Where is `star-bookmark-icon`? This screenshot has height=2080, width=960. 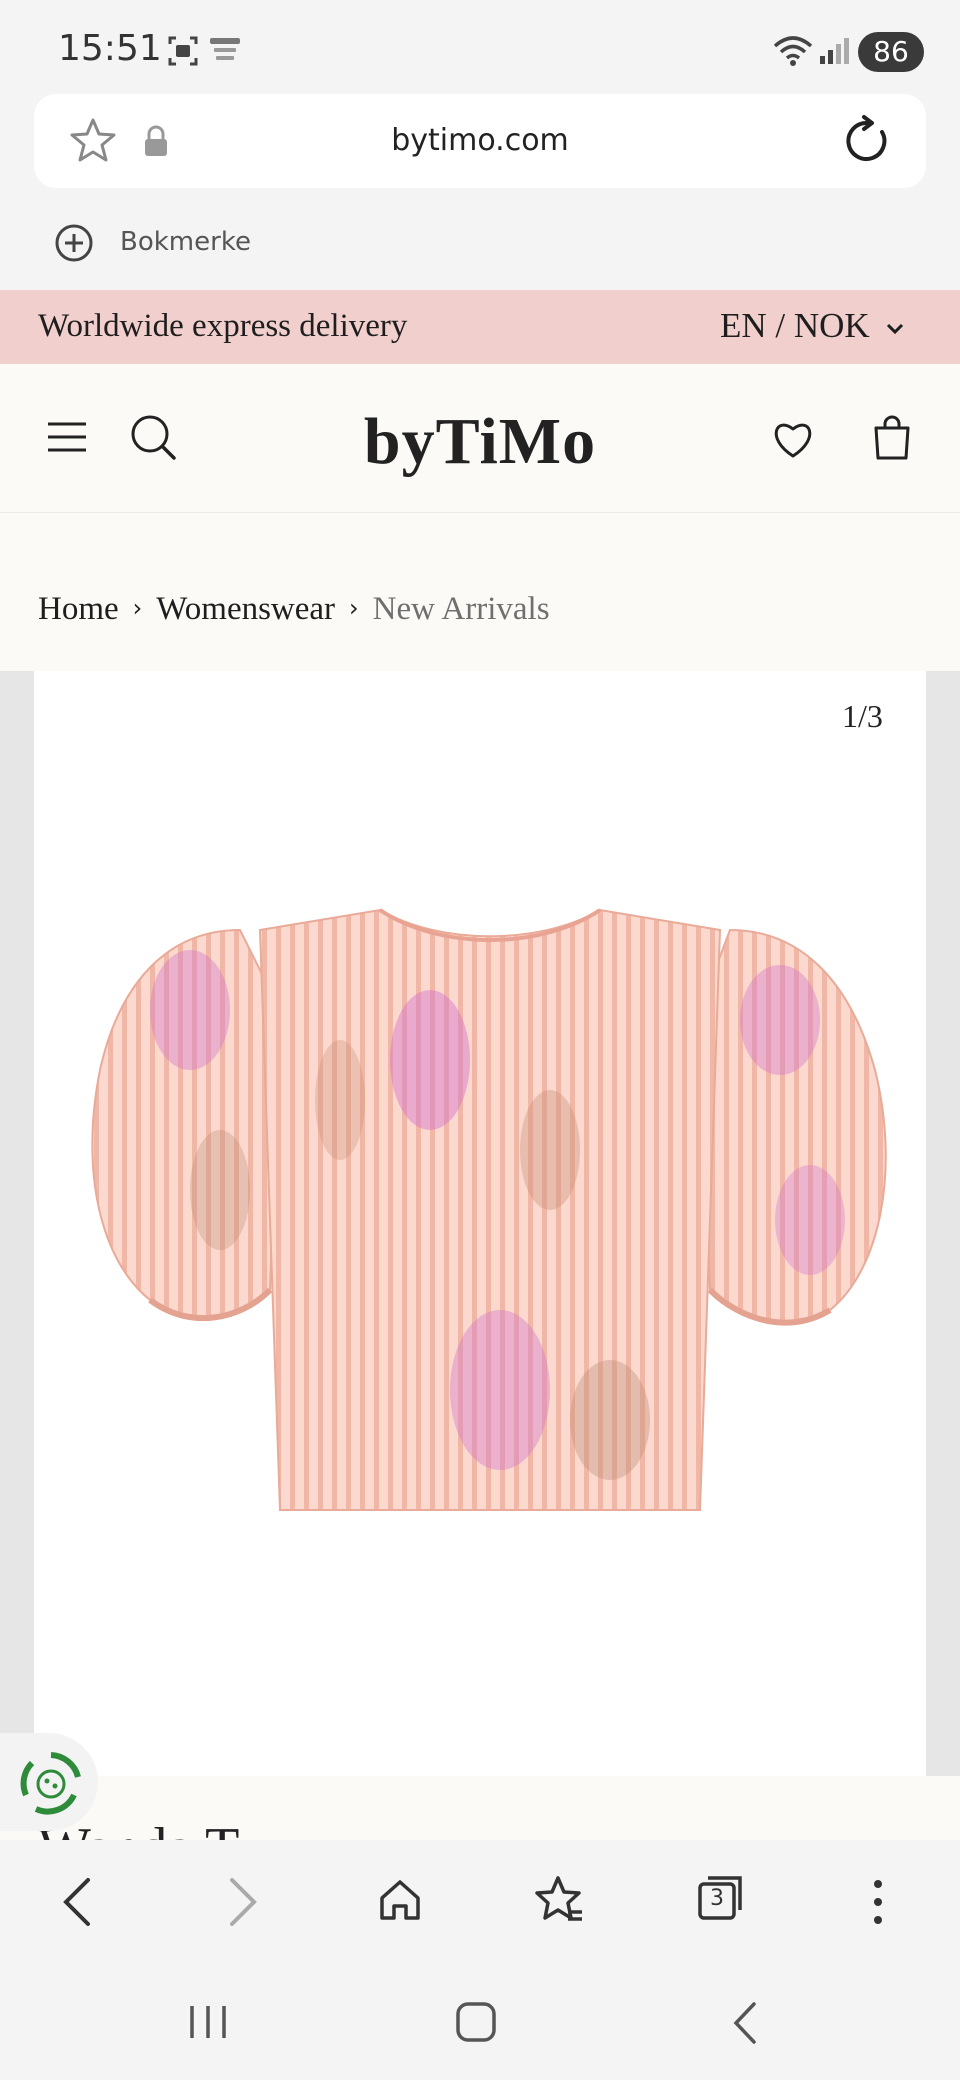 star-bookmark-icon is located at coordinates (93, 141).